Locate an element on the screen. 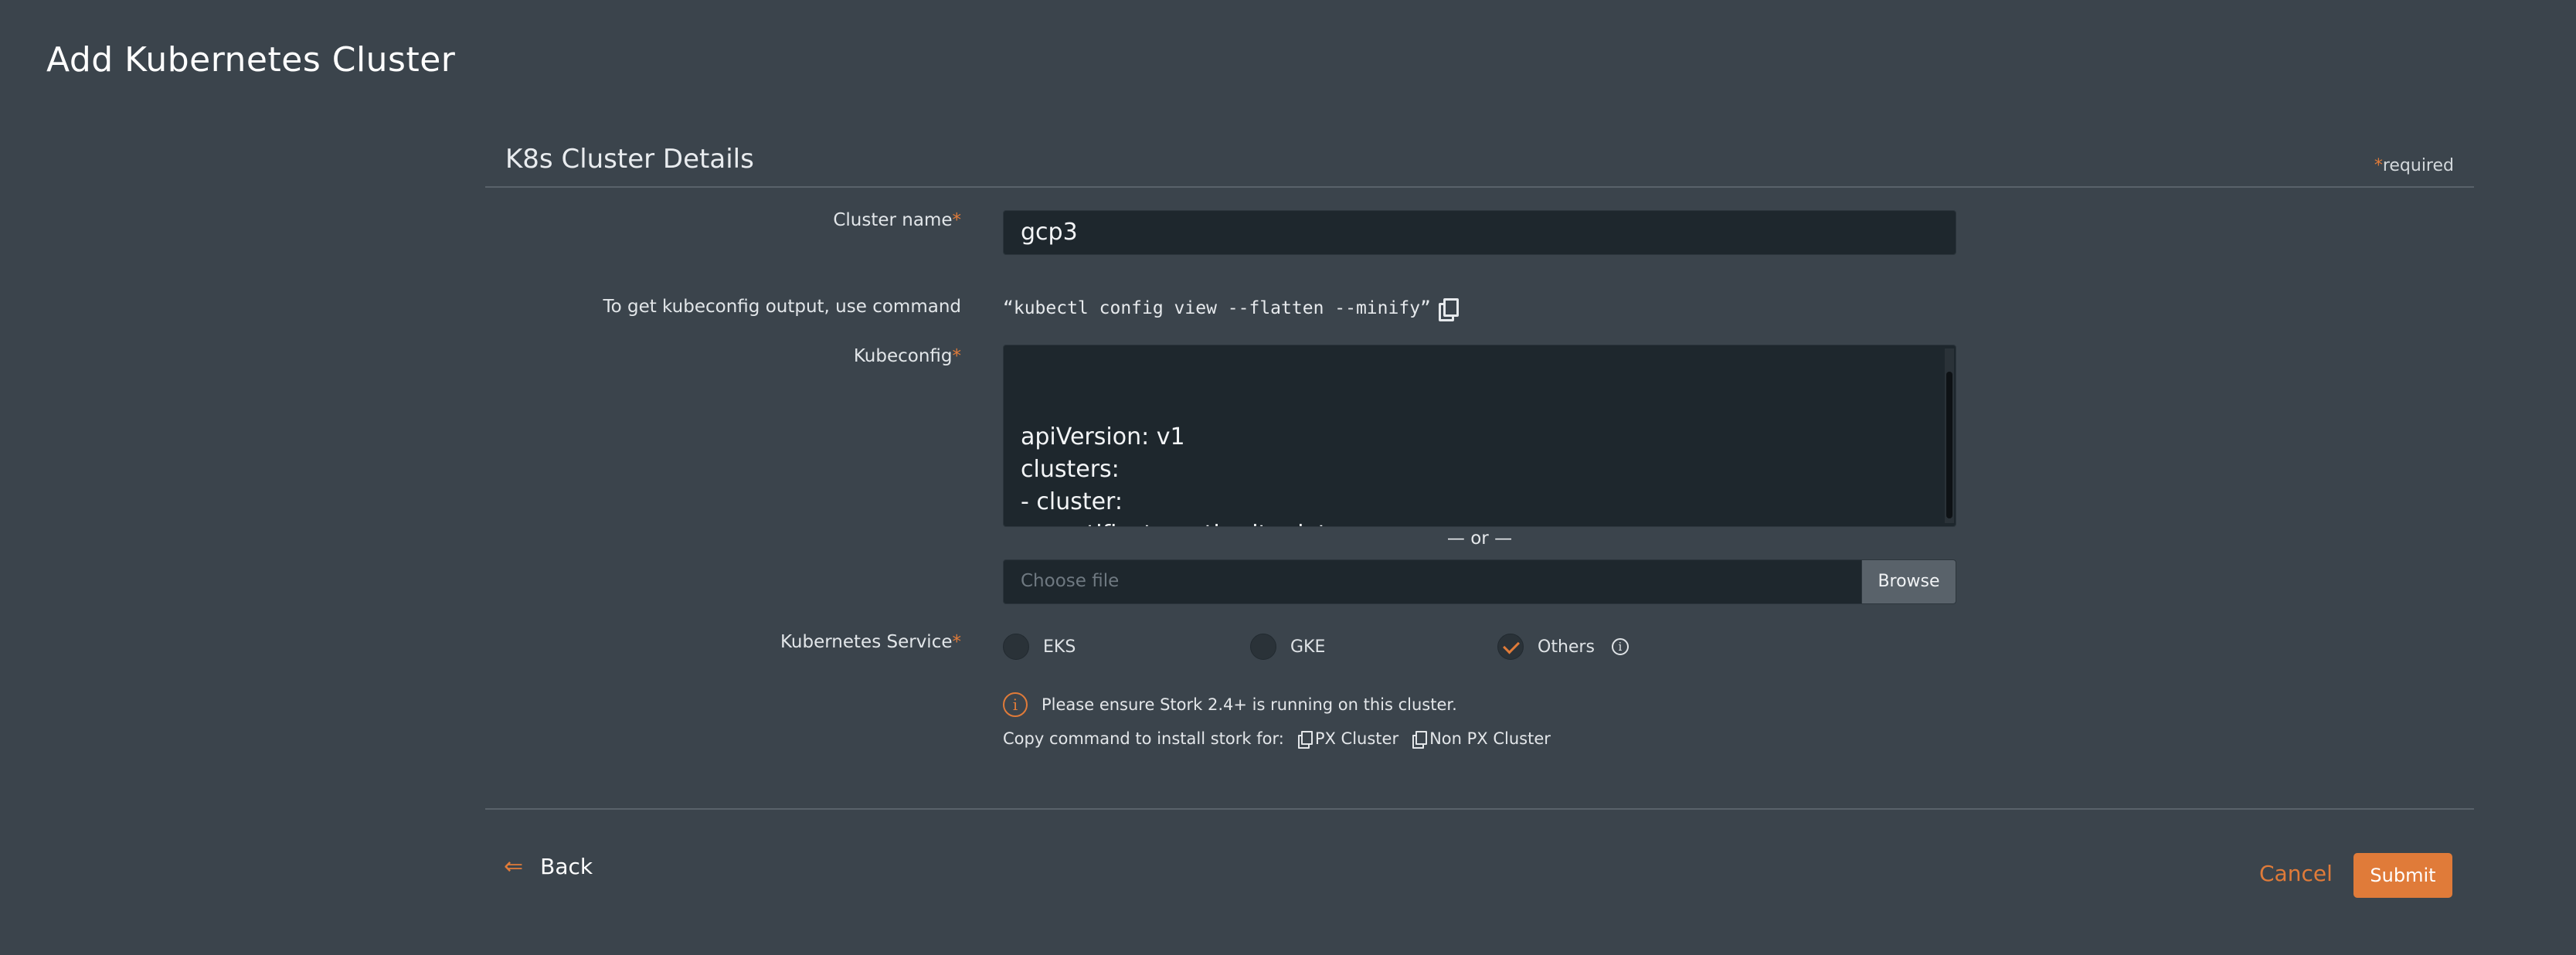 The image size is (2576, 955). section-header: K8s Cluster Details *required is located at coordinates (1479, 163).